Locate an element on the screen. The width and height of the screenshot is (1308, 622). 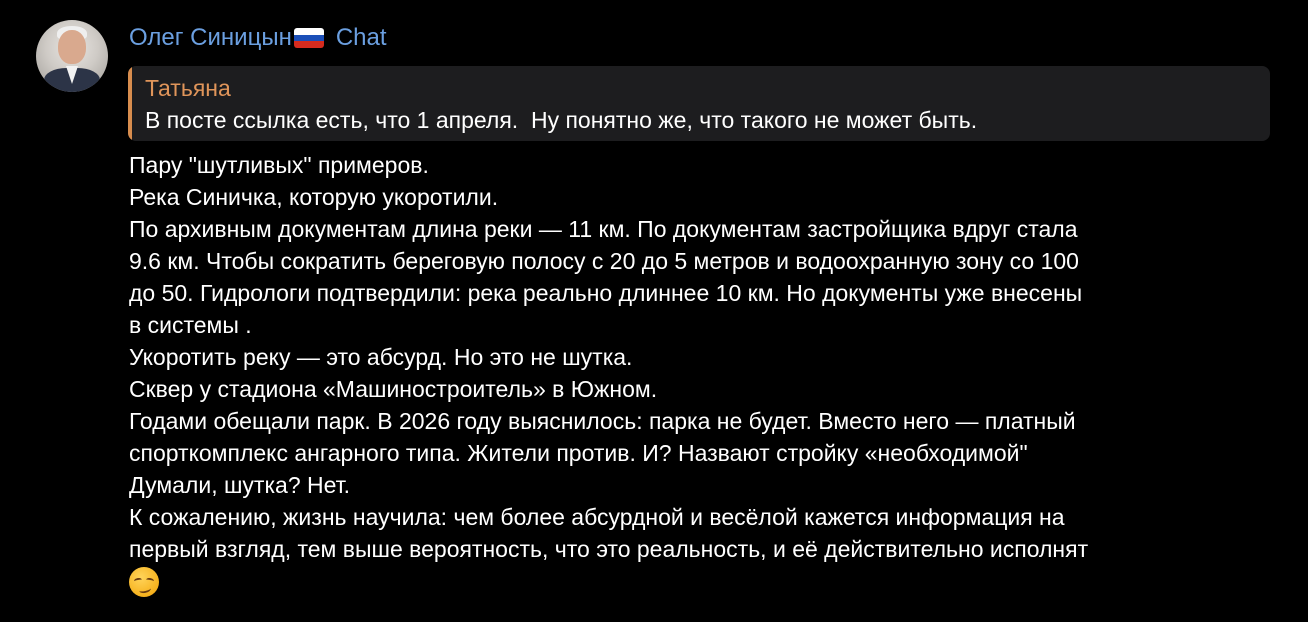
message-line: Думали, шутка? Нет. is located at coordinates (240, 485).